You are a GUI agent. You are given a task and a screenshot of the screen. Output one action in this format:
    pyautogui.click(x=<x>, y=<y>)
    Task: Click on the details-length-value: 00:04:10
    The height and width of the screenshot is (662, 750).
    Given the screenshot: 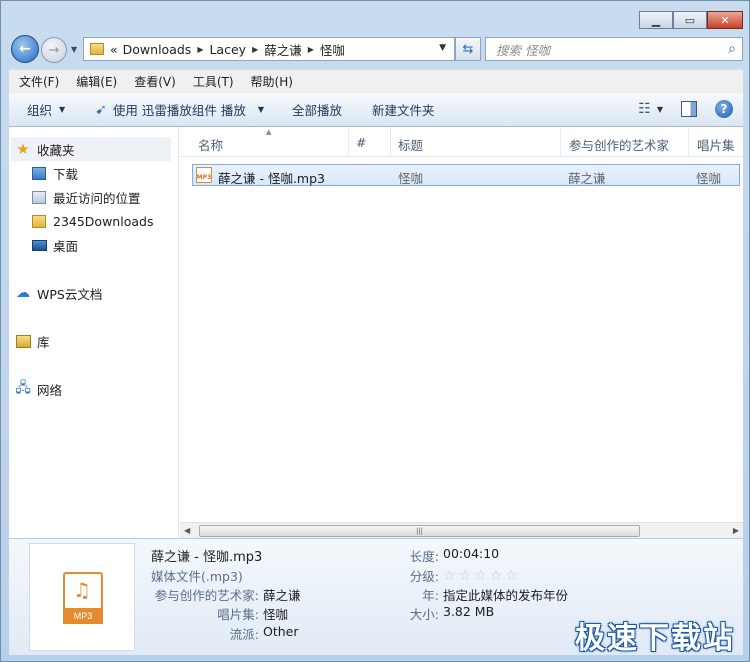 What is the action you would take?
    pyautogui.click(x=471, y=553)
    